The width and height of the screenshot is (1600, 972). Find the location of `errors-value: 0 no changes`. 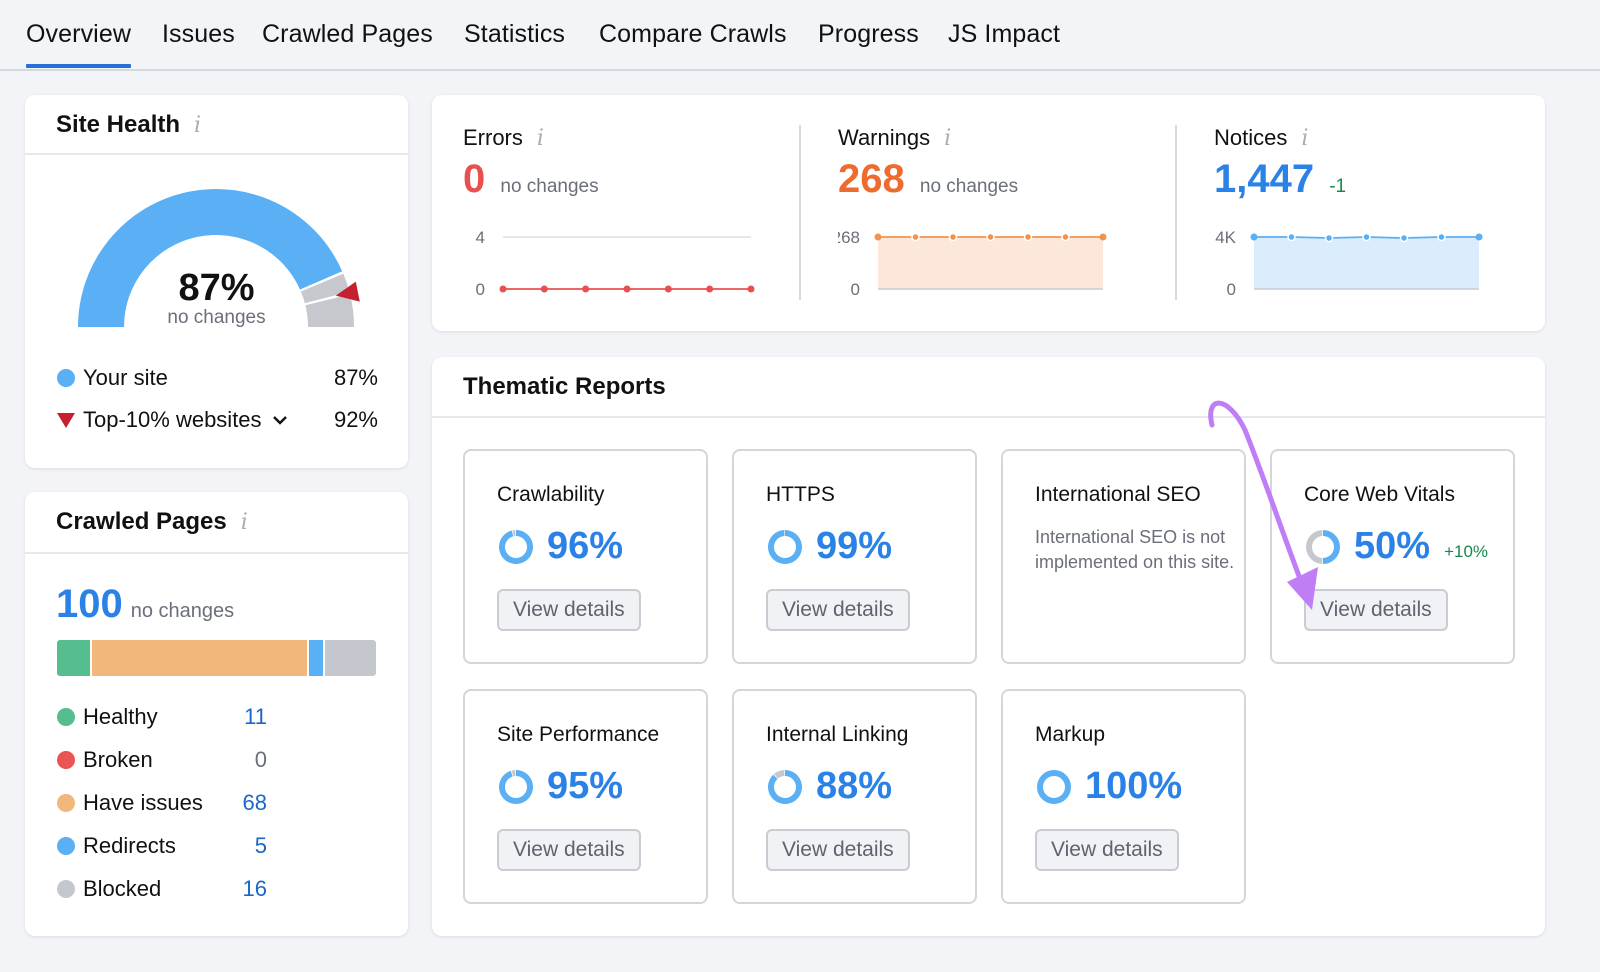

errors-value: 0 no changes is located at coordinates (531, 179).